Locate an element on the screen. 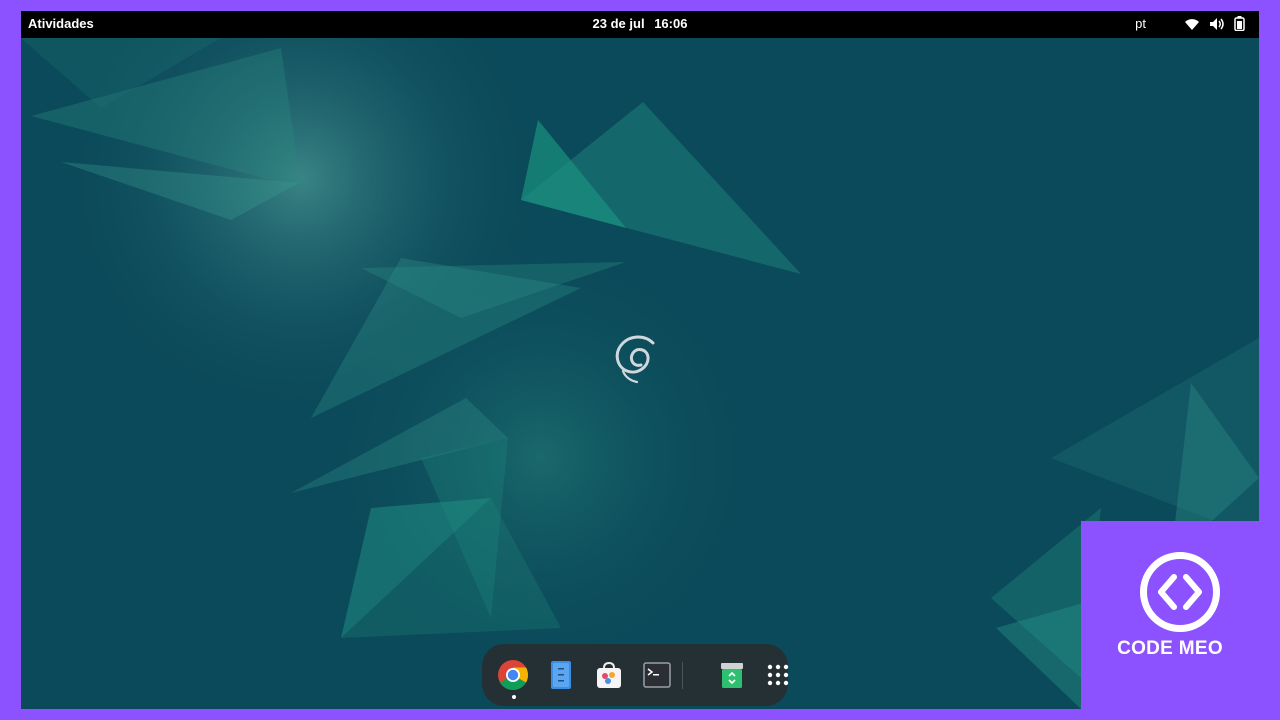 The height and width of the screenshot is (720, 1280). trash-icon is located at coordinates (732, 675).